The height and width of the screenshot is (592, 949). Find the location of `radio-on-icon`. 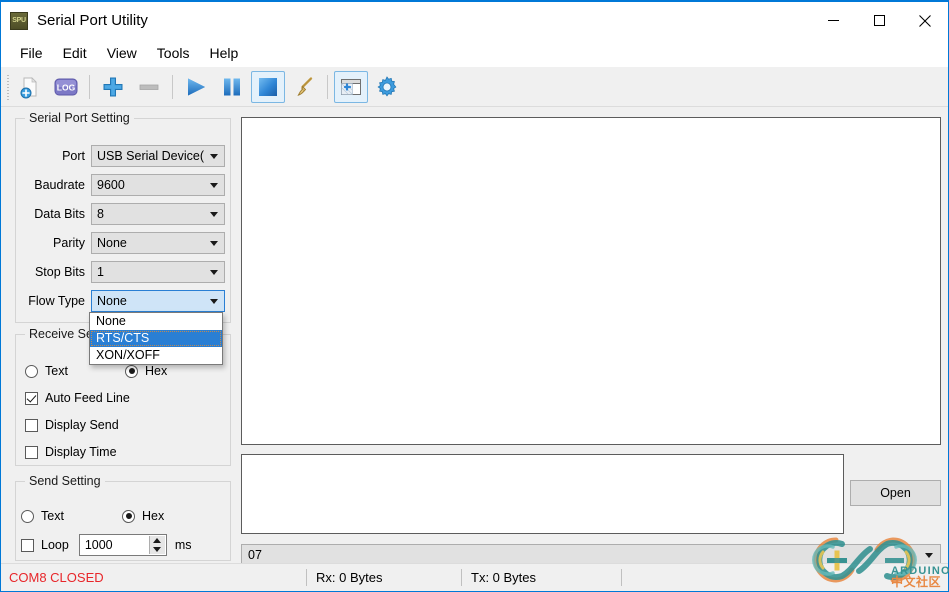

radio-on-icon is located at coordinates (128, 516).